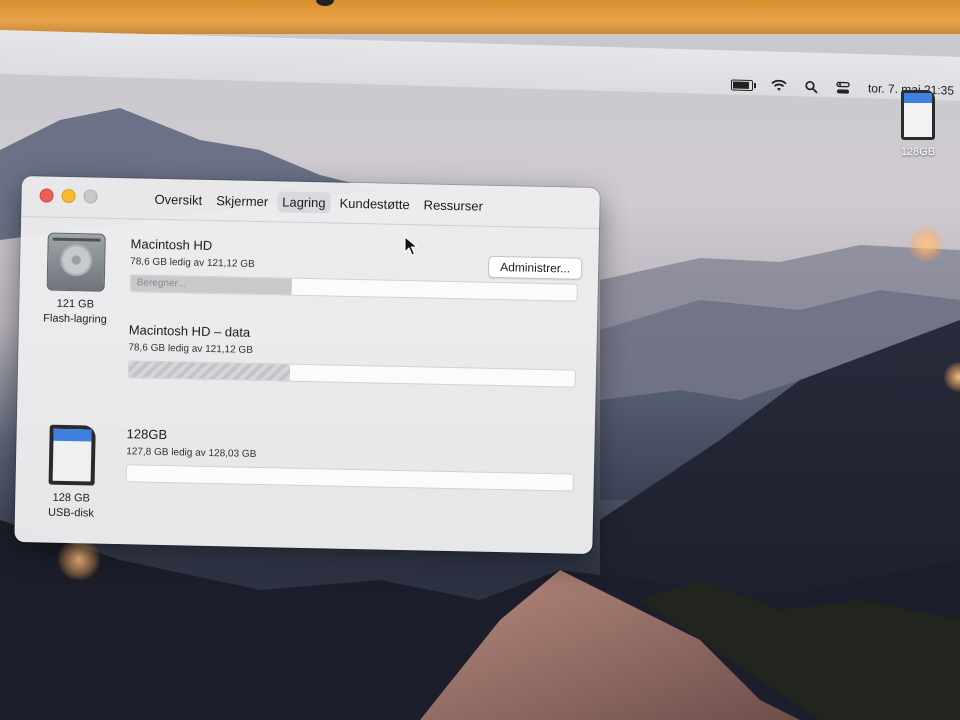 This screenshot has height=720, width=960. Describe the element at coordinates (90, 196) in the screenshot. I see `zoom-button` at that location.